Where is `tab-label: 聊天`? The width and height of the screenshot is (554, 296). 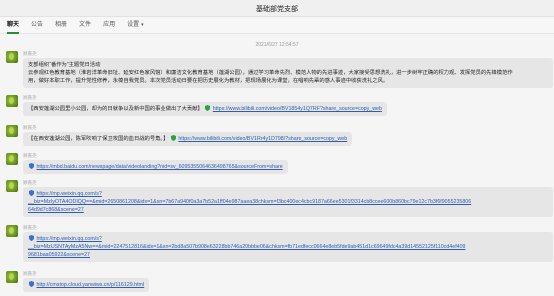 tab-label: 聊天 is located at coordinates (13, 24).